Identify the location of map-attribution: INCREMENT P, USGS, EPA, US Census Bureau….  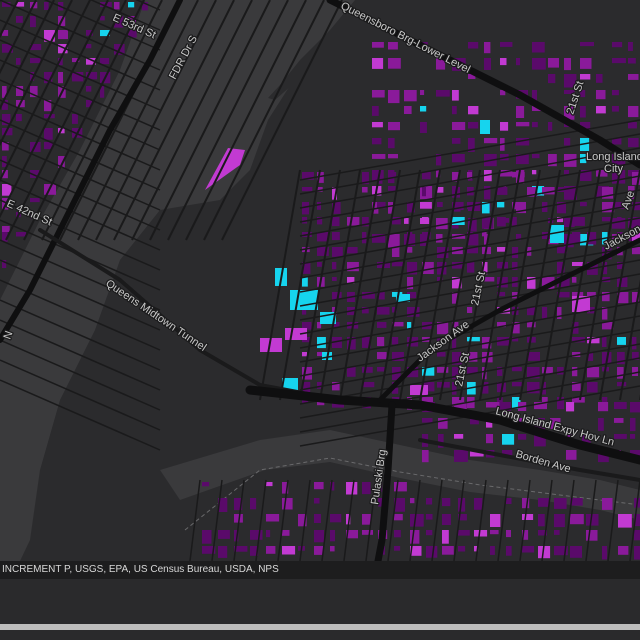
(320, 570).